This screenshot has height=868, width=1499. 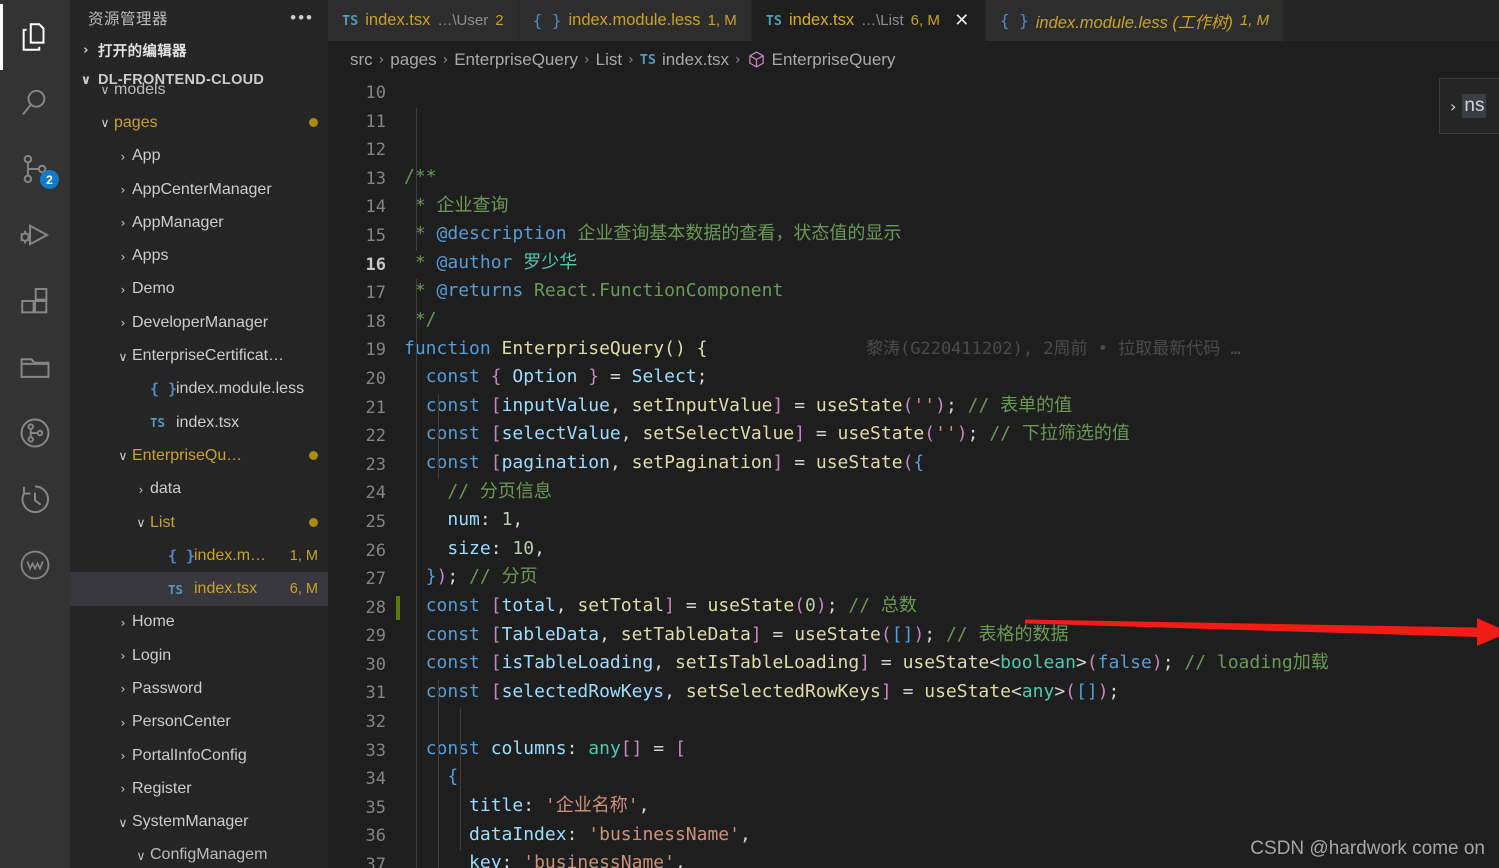 What do you see at coordinates (199, 622) in the screenshot?
I see `tree-item-home: › Home` at bounding box center [199, 622].